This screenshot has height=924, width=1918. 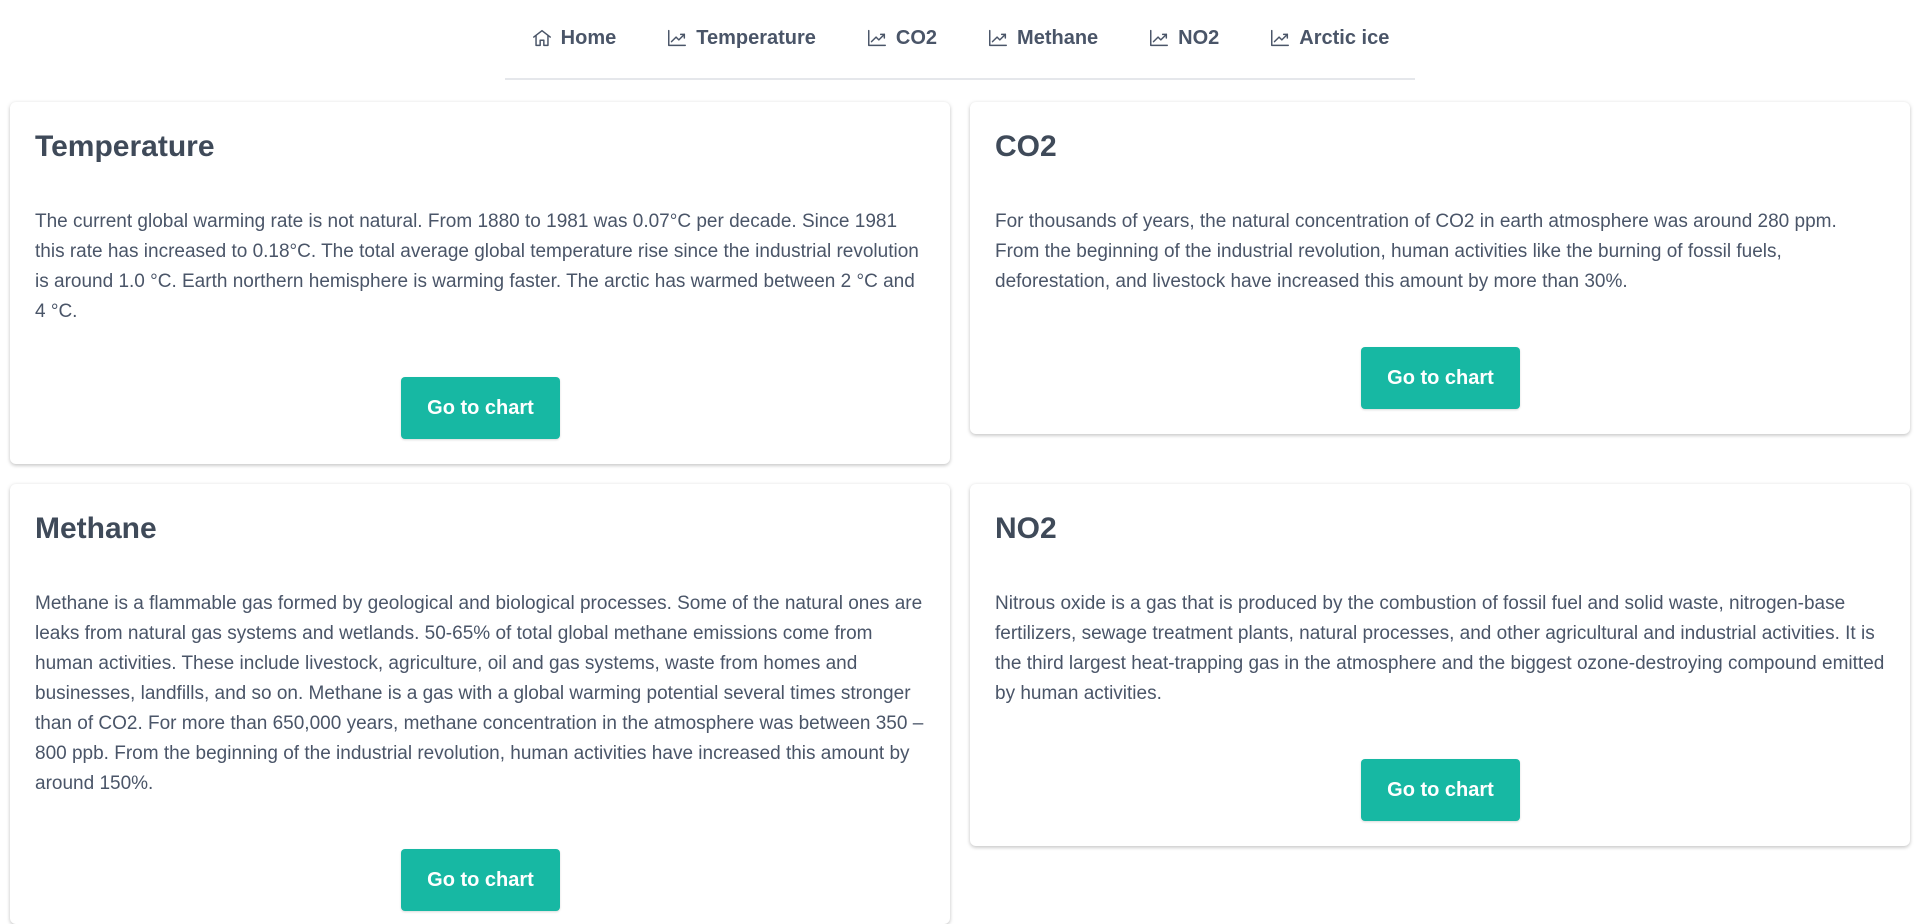 I want to click on nav-item-label: Arctic ice, so click(x=1344, y=37).